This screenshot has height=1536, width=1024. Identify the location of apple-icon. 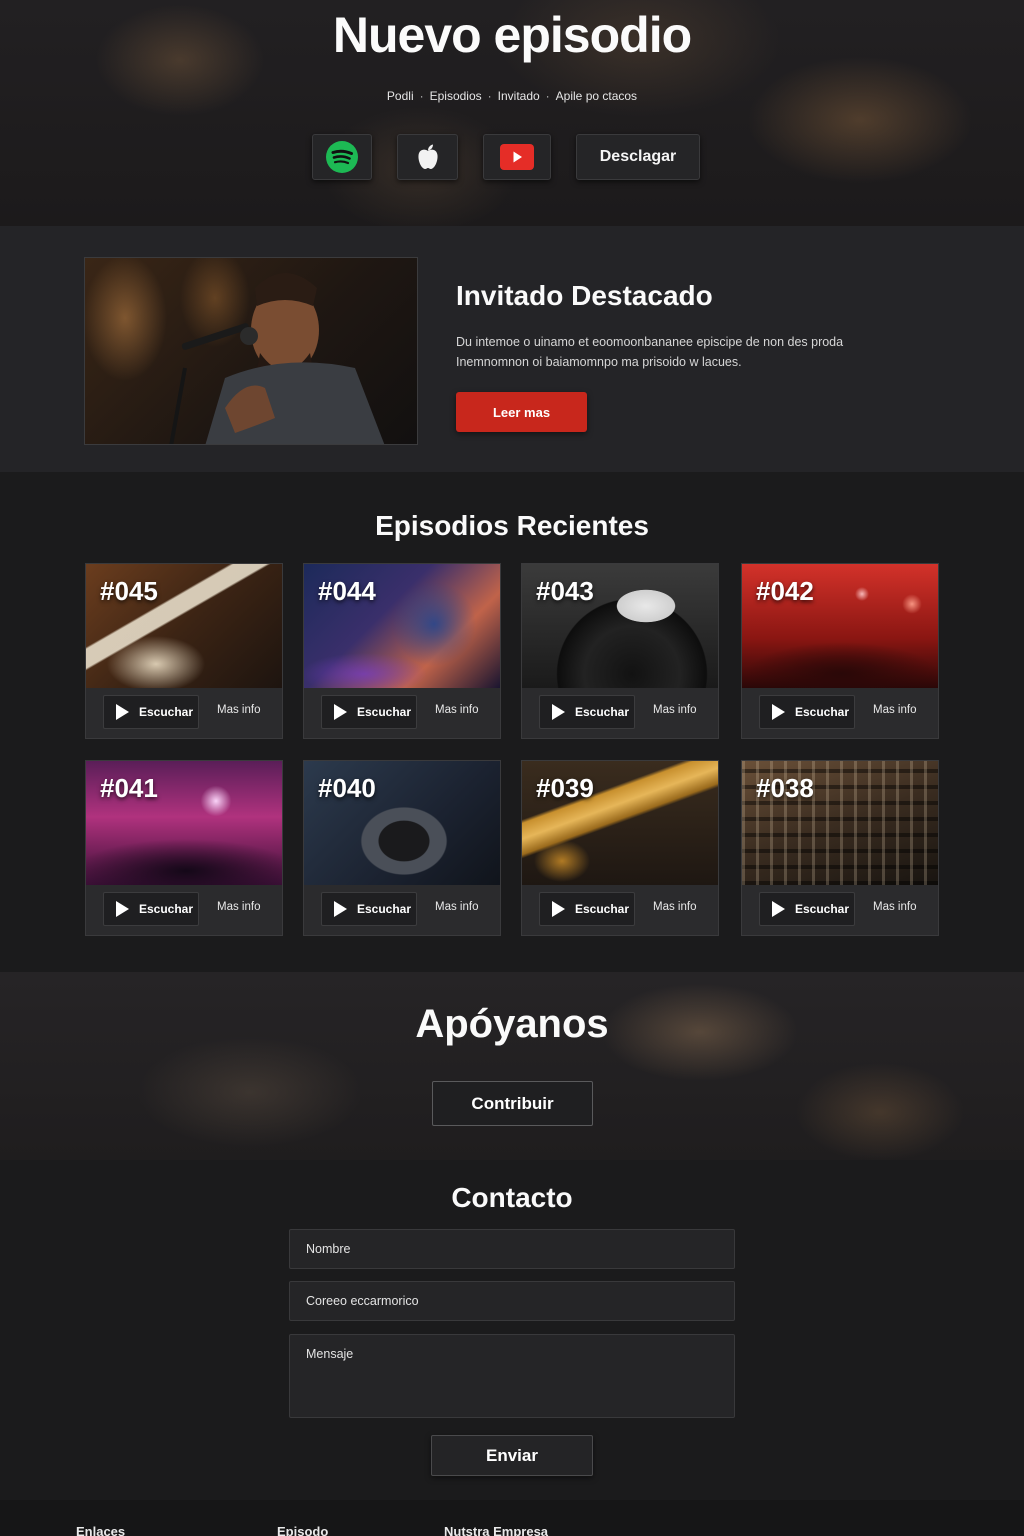
(427, 156).